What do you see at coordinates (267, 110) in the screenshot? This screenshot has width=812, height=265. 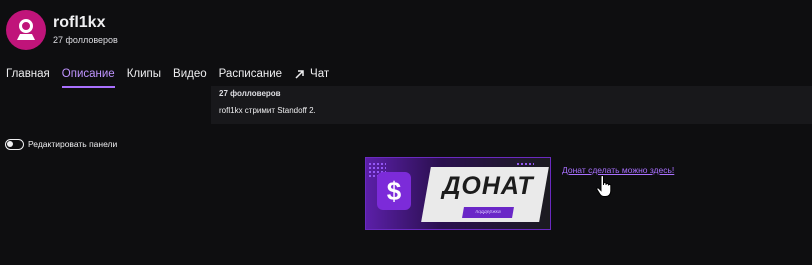 I see `about-description: rofl1kx стримит Standoff 2.` at bounding box center [267, 110].